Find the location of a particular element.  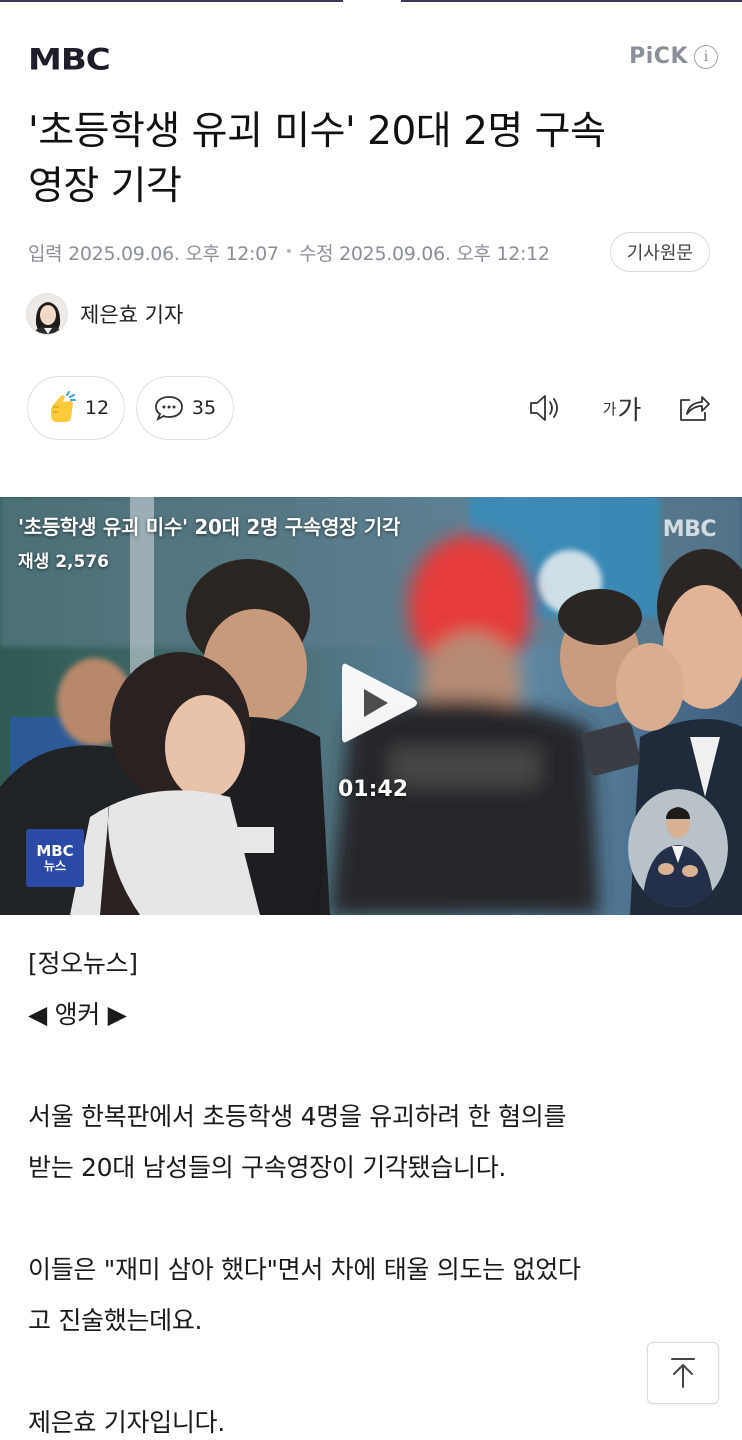

font-size-large-glyph: 가 is located at coordinates (629, 410).